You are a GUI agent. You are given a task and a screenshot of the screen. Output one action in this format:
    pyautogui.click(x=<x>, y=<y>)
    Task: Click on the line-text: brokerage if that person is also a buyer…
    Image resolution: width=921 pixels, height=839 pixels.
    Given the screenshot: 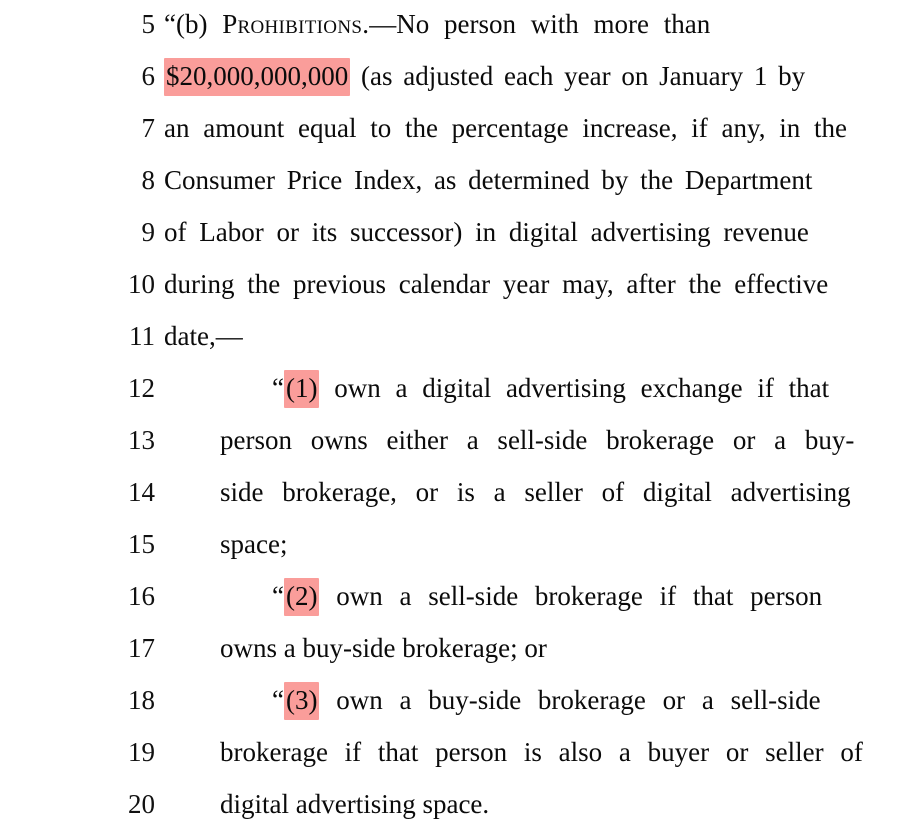 What is the action you would take?
    pyautogui.click(x=541, y=752)
    